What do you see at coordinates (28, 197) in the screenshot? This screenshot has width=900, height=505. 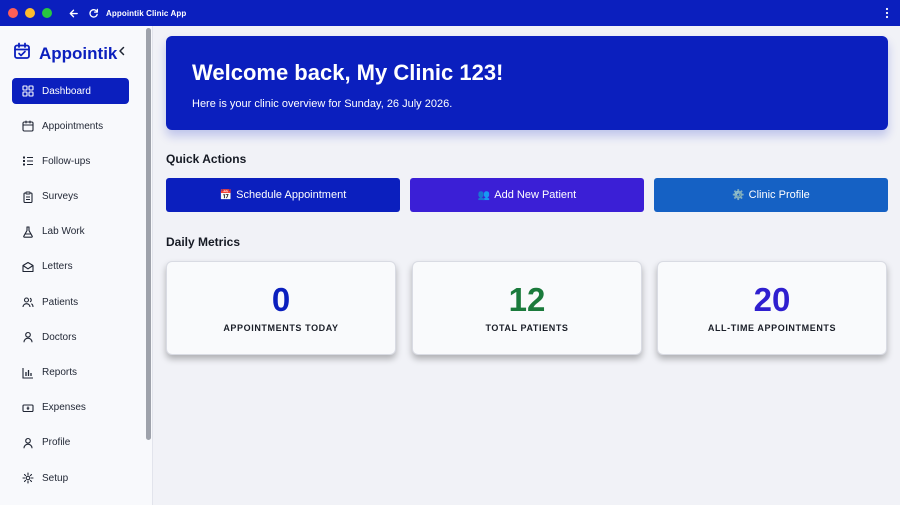 I see `clipboard-icon` at bounding box center [28, 197].